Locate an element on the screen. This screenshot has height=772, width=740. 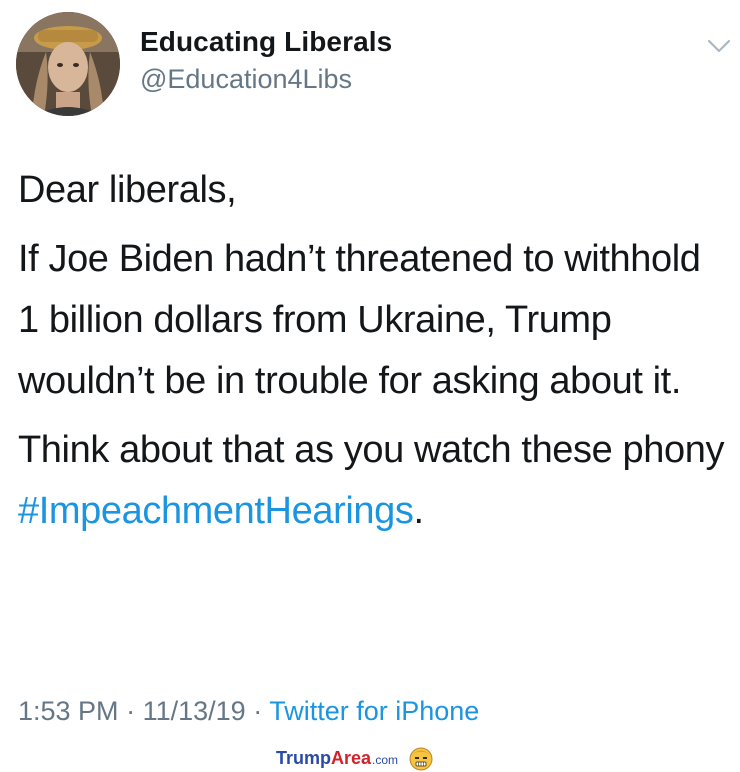
tweet-greeting: Dear liberals, is located at coordinates (127, 190).